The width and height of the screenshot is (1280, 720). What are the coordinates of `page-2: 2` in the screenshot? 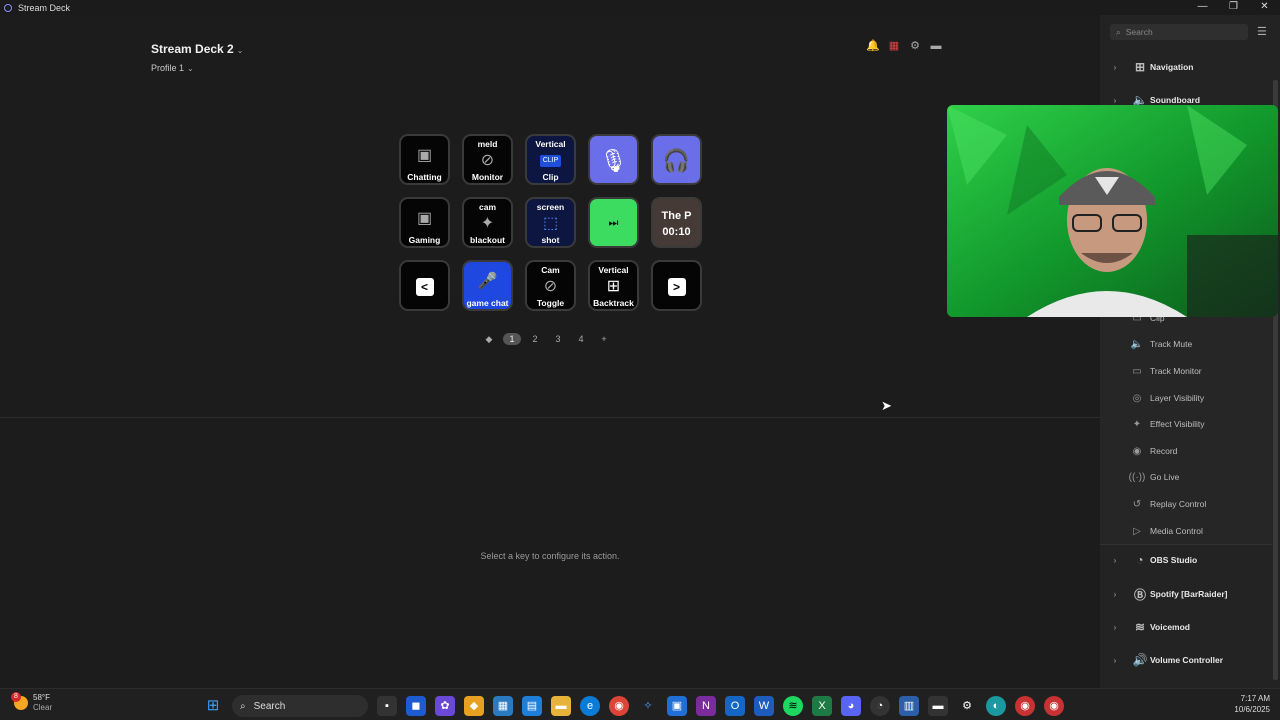 It's located at (535, 339).